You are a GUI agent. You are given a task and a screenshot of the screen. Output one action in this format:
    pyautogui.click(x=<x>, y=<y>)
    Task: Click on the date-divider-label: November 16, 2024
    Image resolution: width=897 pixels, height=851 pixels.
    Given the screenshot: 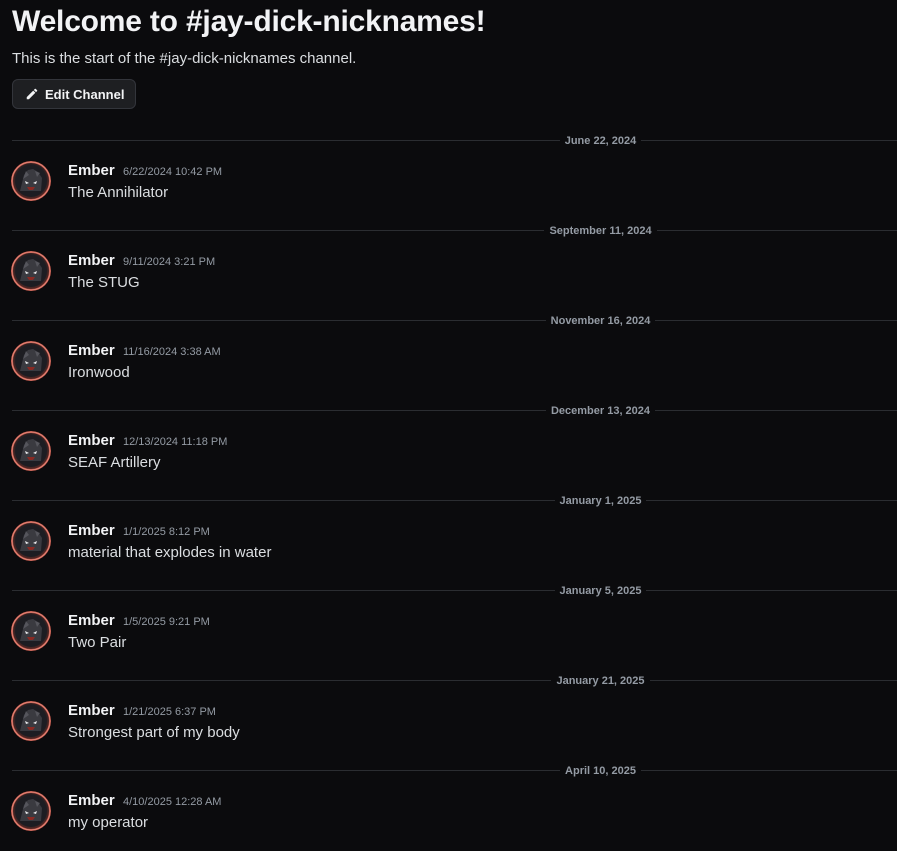 What is the action you would take?
    pyautogui.click(x=600, y=321)
    